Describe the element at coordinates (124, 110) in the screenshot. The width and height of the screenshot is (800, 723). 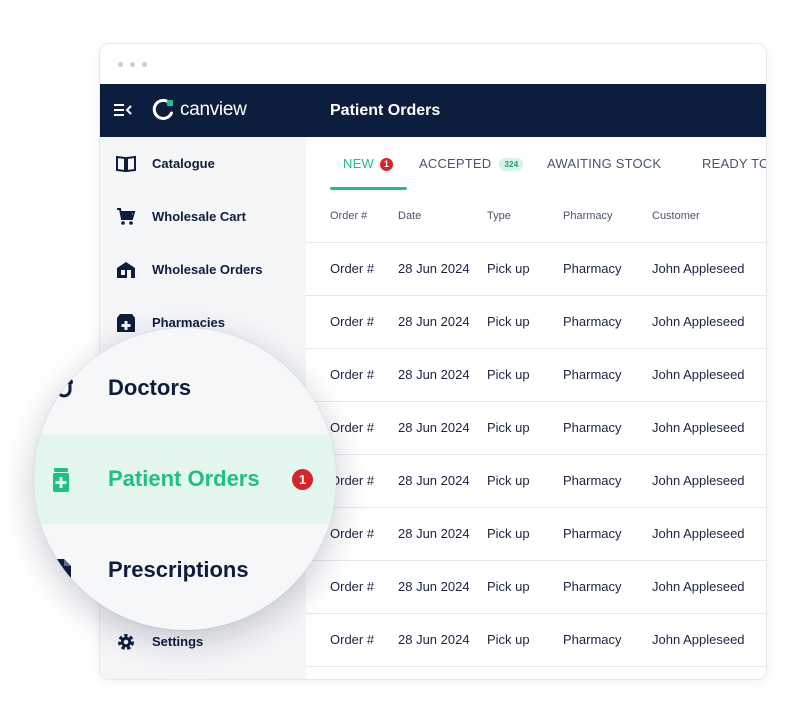
I see `collapse-menu-icon` at that location.